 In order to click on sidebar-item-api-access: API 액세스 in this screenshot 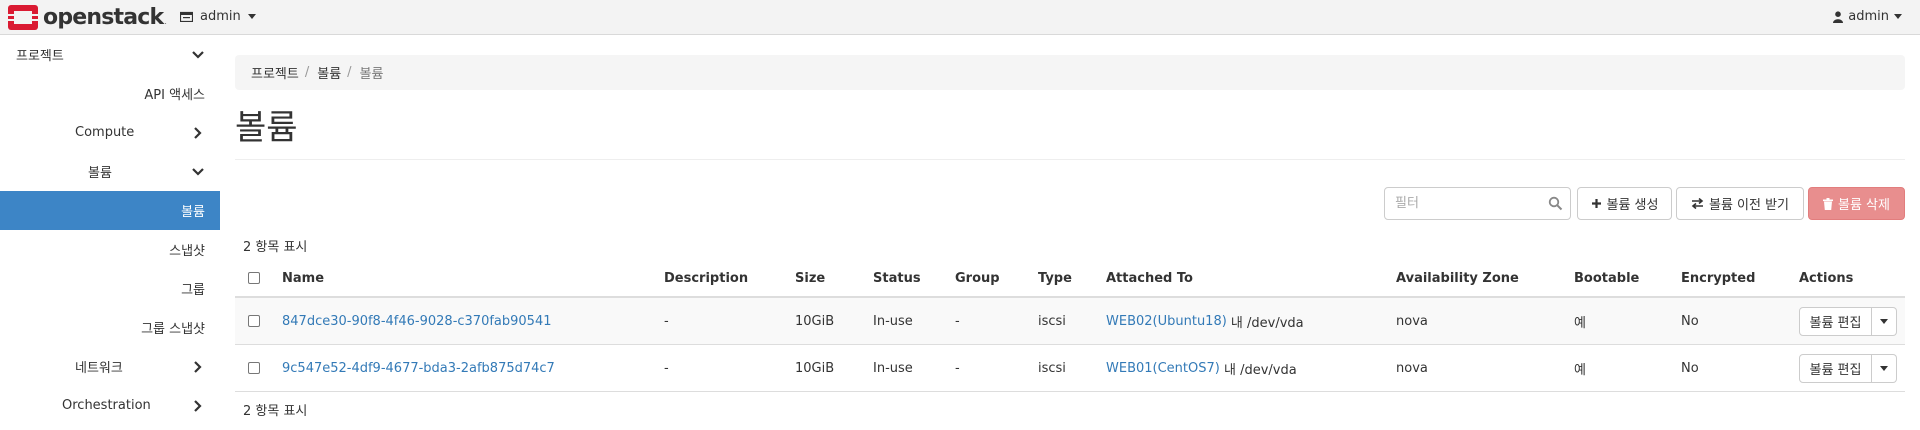, I will do `click(110, 93)`.